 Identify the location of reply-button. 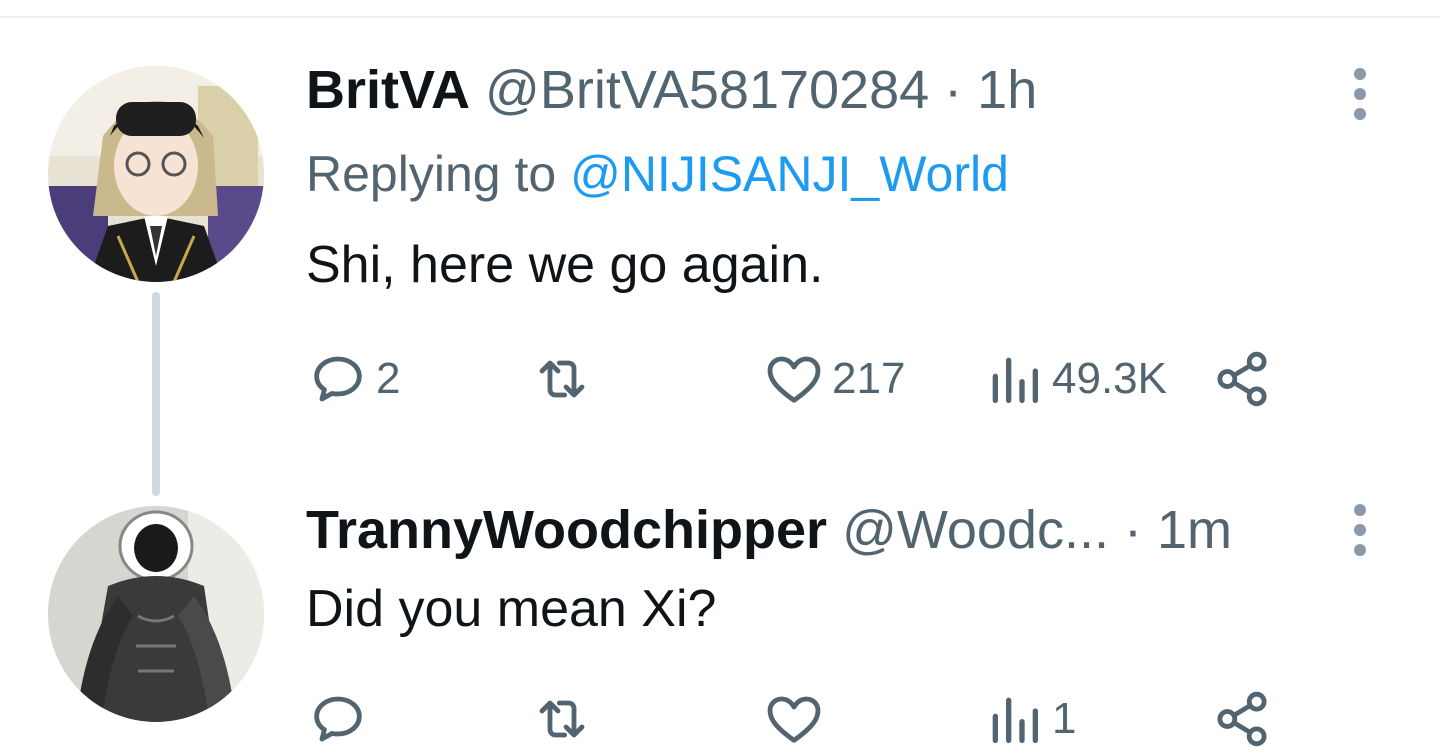
(338, 719).